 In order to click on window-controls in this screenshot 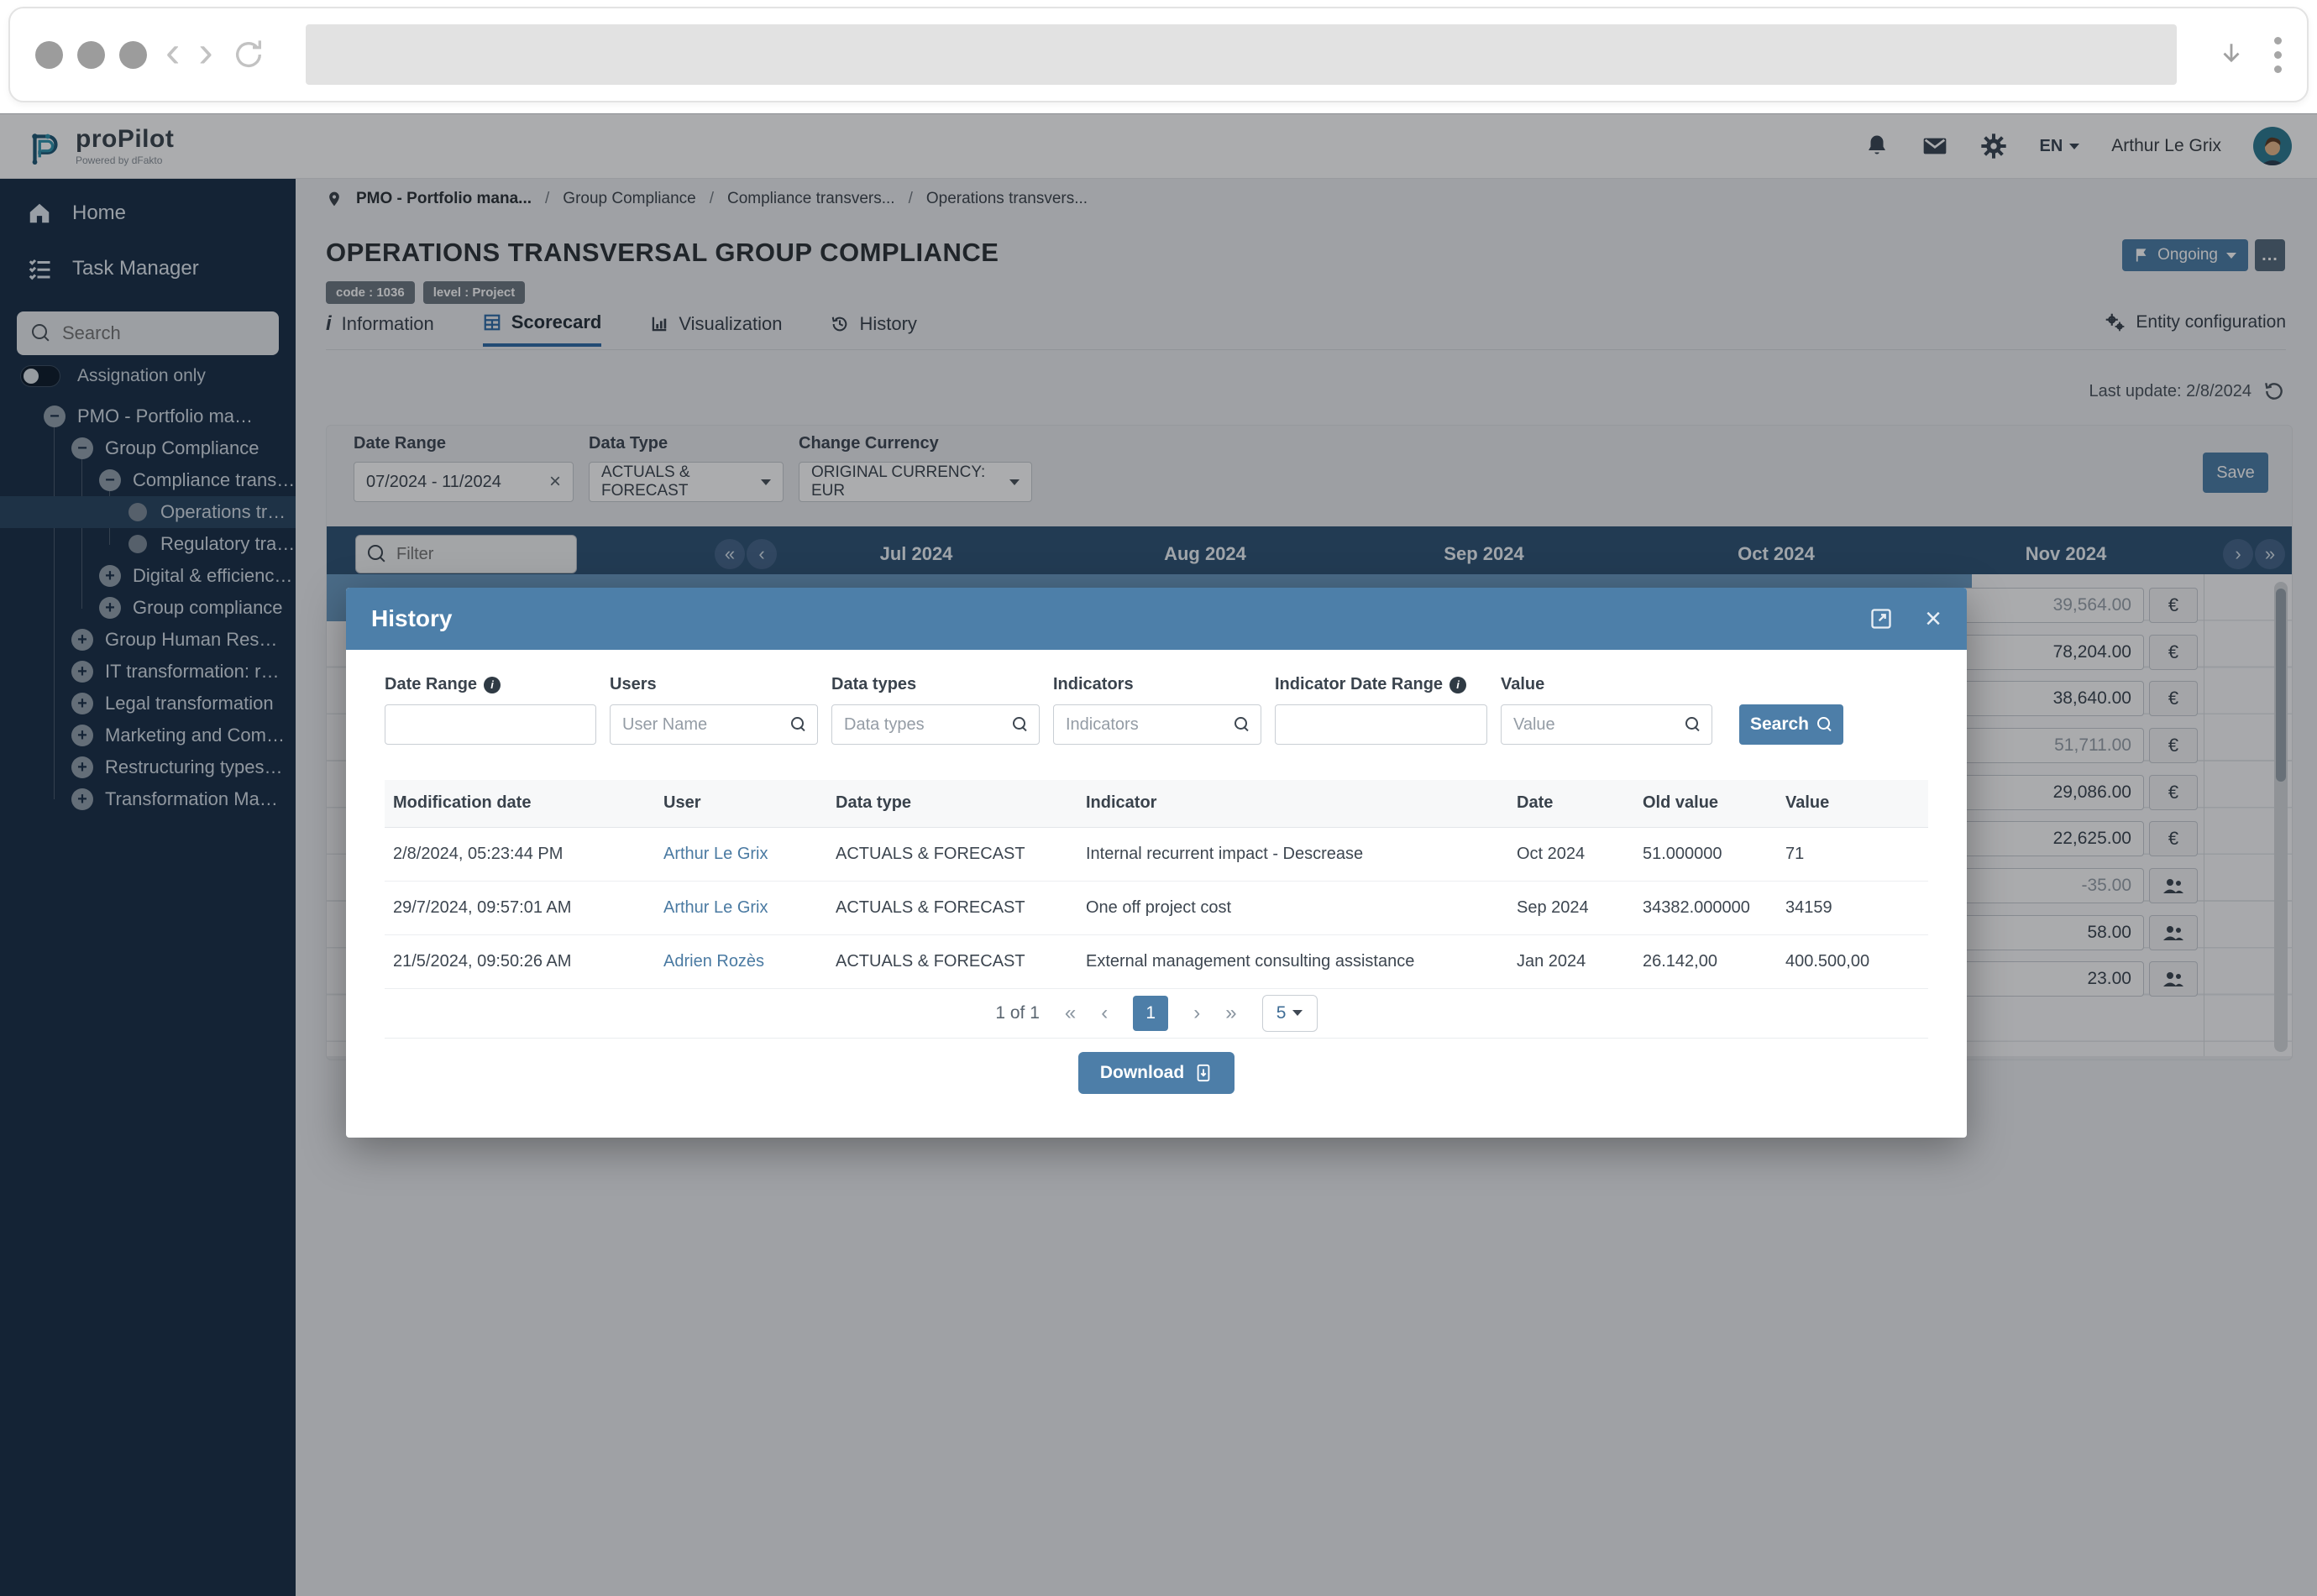, I will do `click(91, 54)`.